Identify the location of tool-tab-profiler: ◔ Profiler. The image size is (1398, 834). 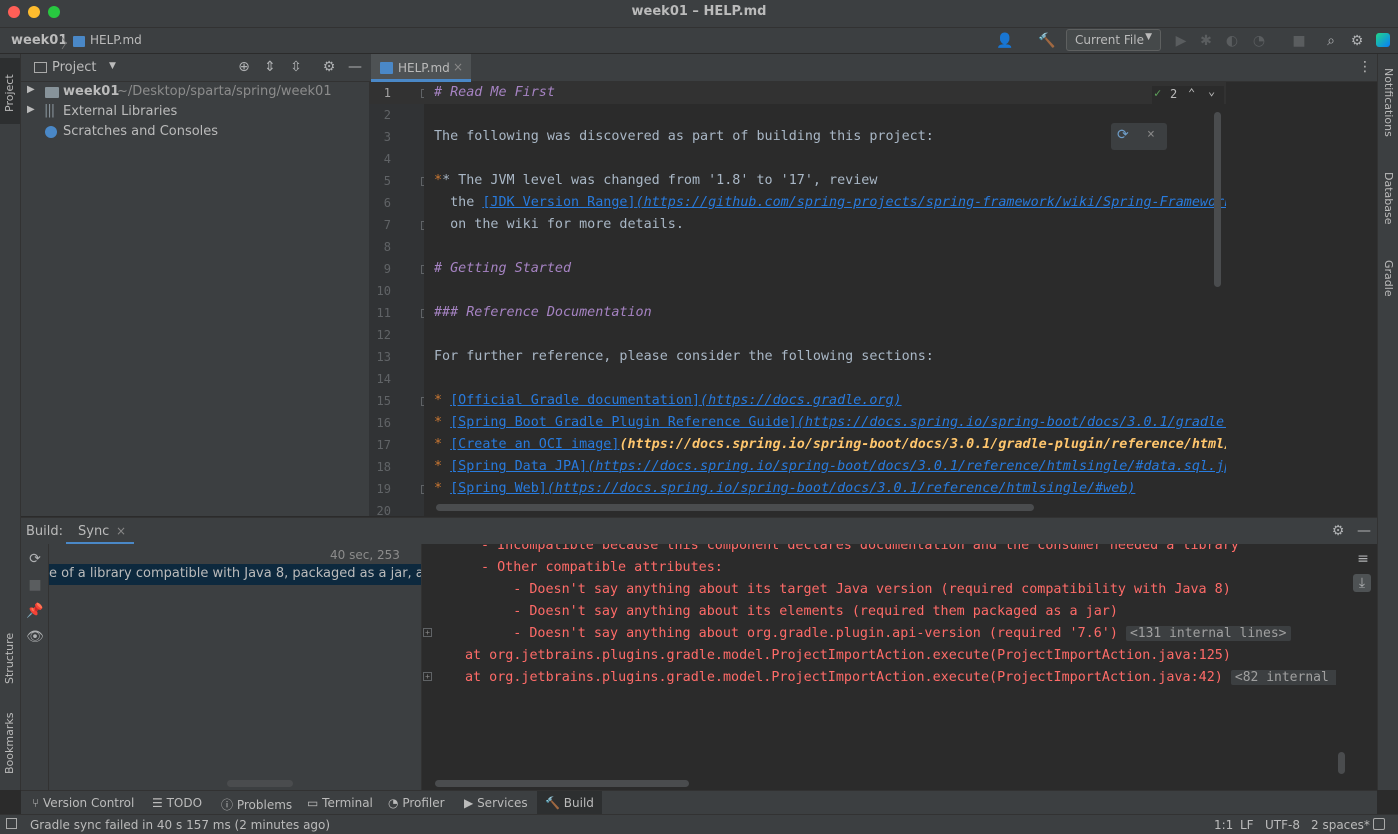
(416, 803).